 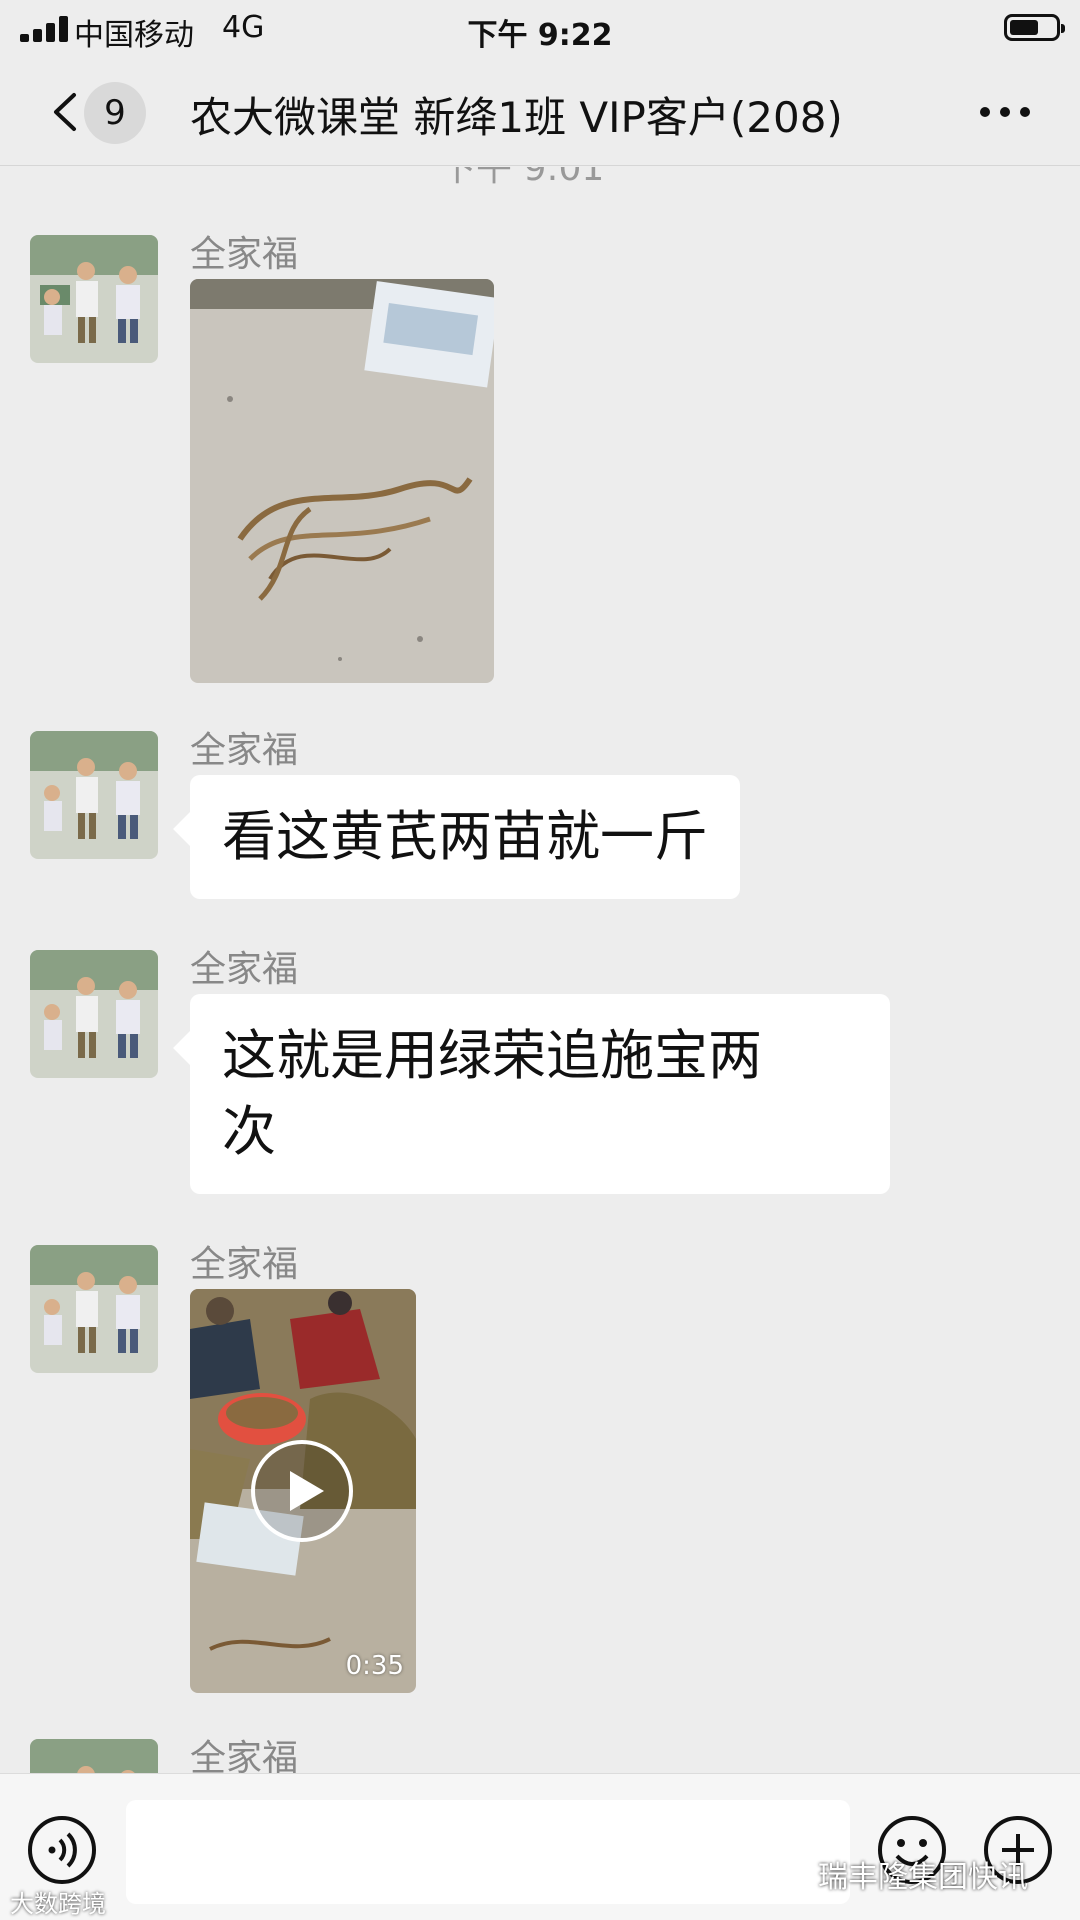 I want to click on play-icon, so click(x=302, y=1491).